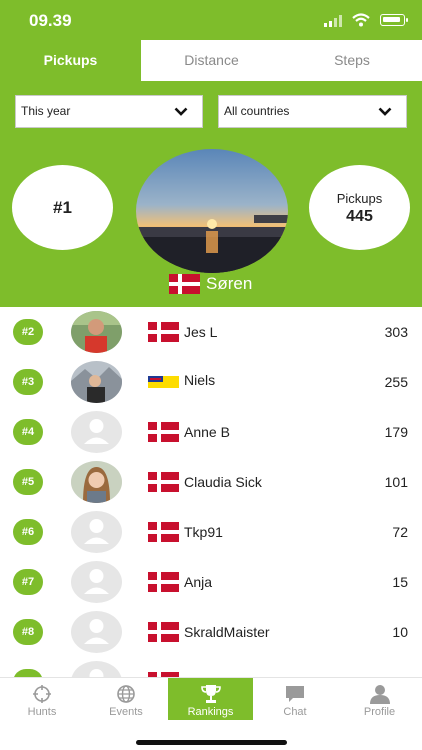  What do you see at coordinates (400, 582) in the screenshot?
I see `player-score: 15` at bounding box center [400, 582].